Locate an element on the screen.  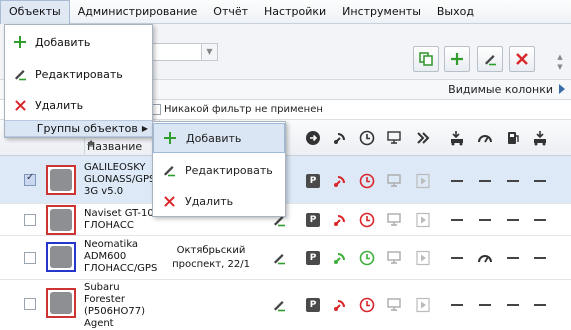
object-name: Subaru Forester (Р506НО77) Agent is located at coordinates (115, 305).